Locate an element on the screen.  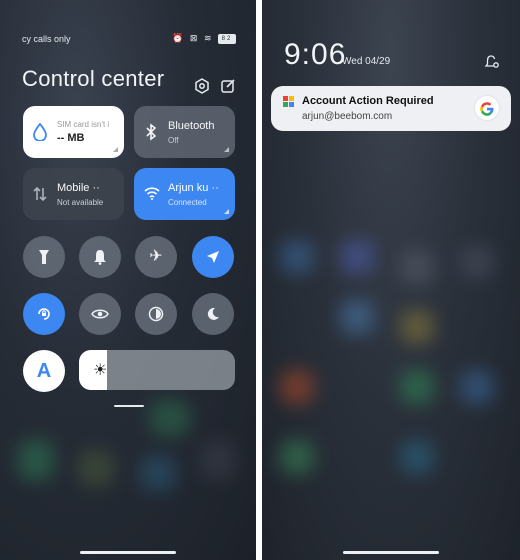
sun-icon: ☀ is located at coordinates (100, 370).